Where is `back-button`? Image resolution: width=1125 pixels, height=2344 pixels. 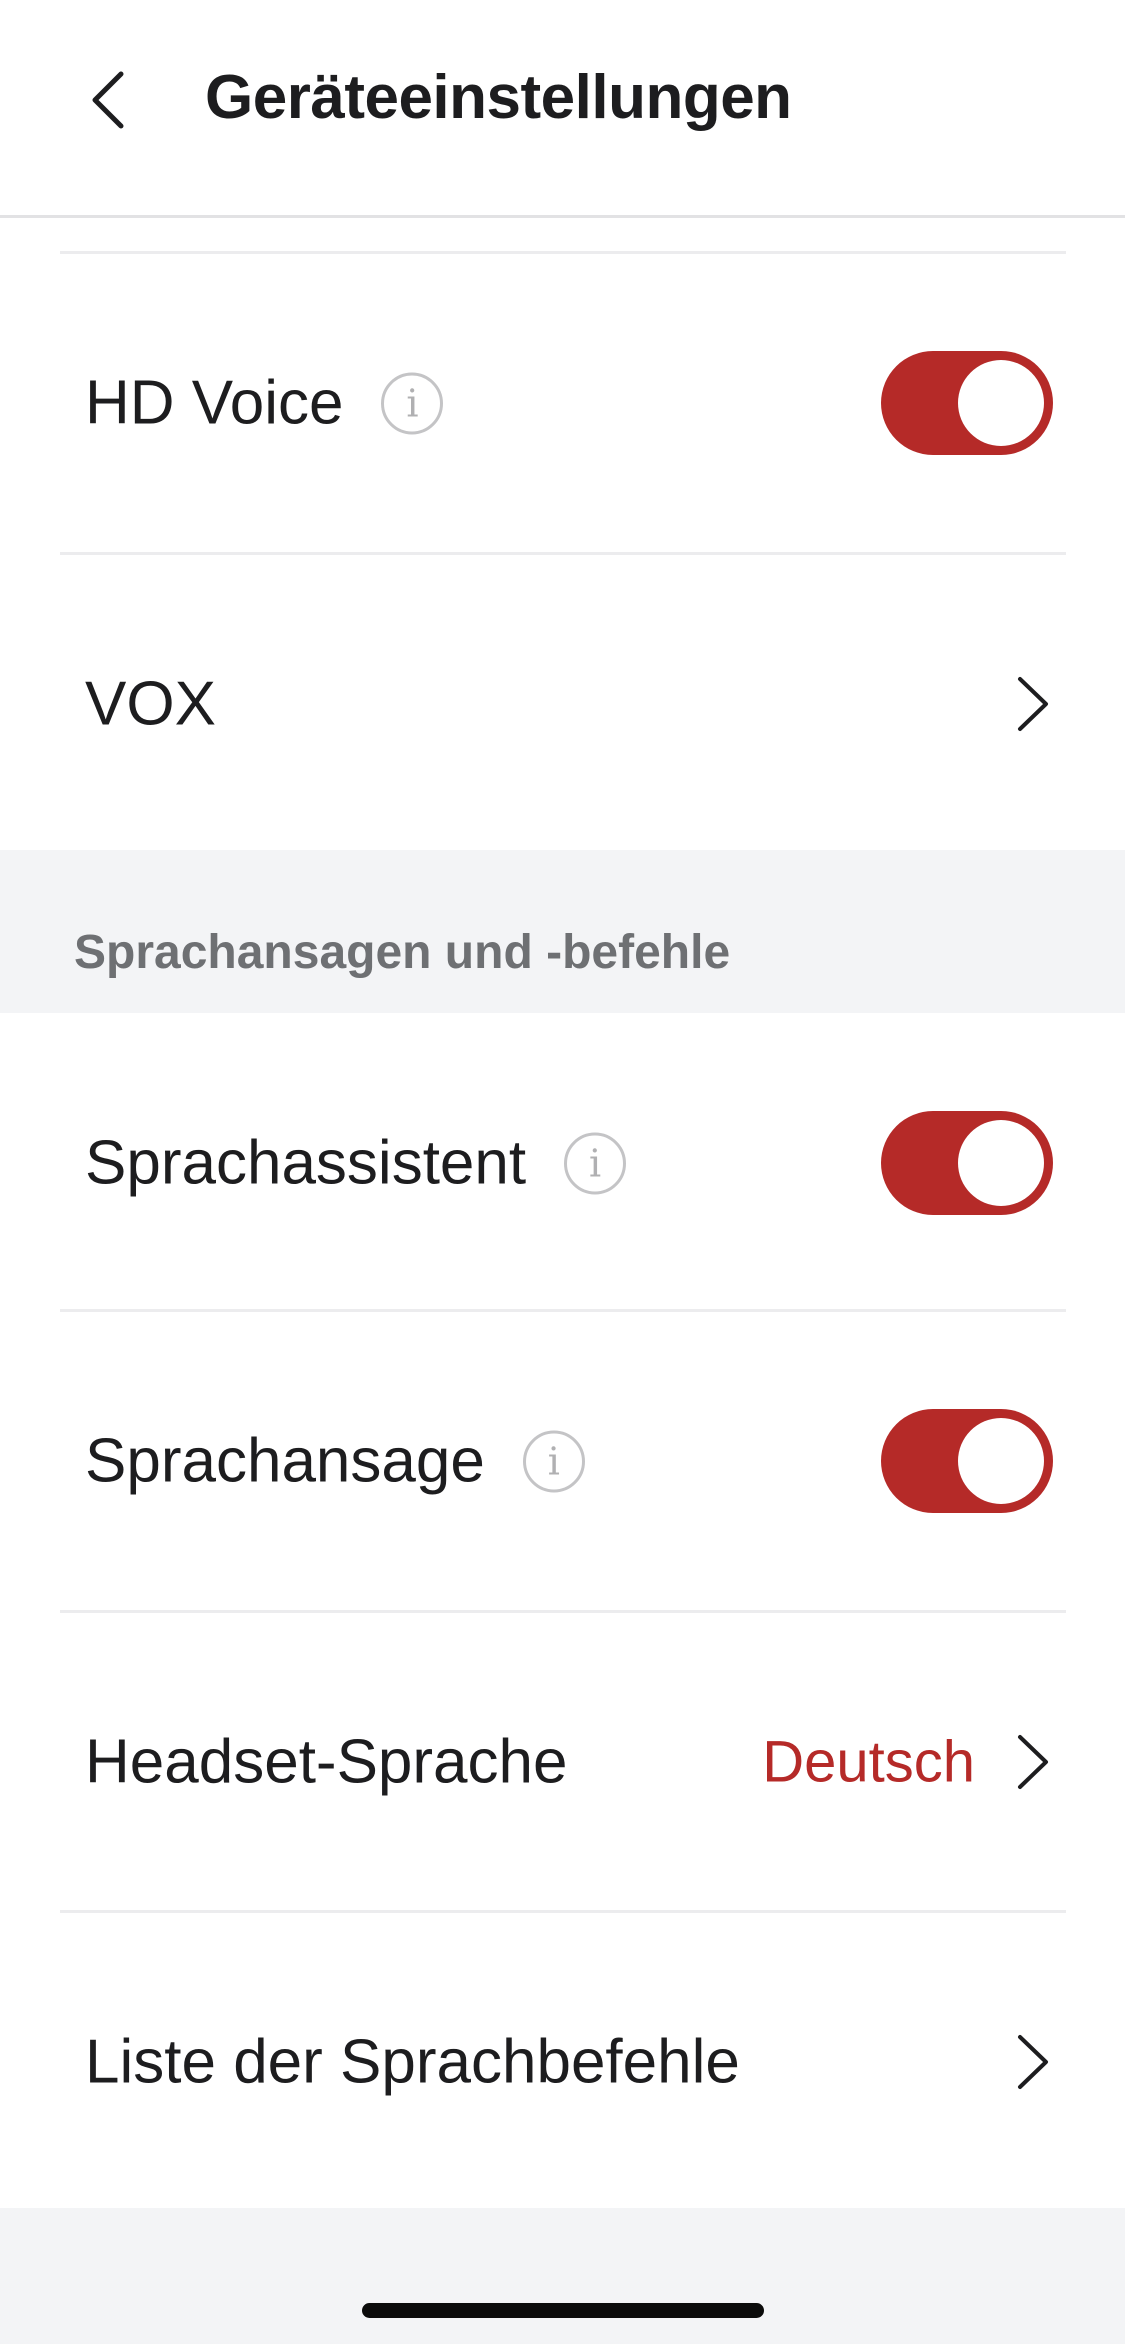 back-button is located at coordinates (109, 100).